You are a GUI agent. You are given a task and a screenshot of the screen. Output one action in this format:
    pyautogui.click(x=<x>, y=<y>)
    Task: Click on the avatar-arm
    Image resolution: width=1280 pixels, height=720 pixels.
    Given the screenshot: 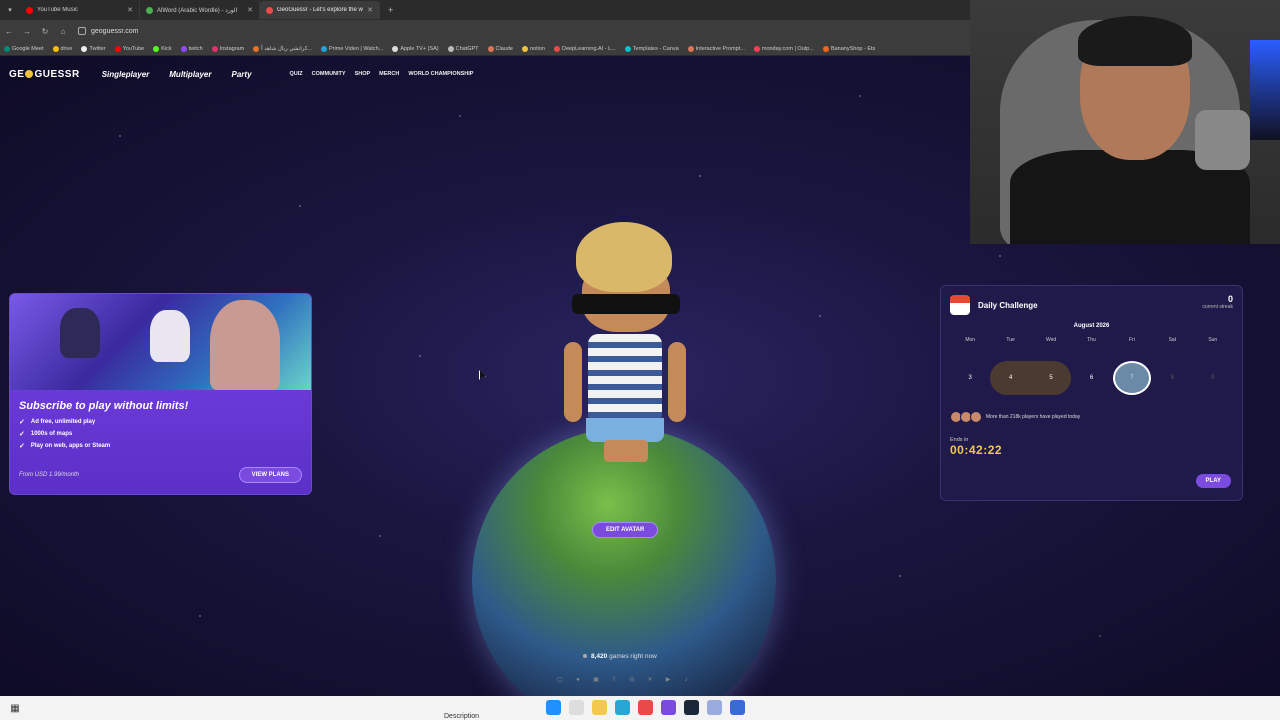 What is the action you would take?
    pyautogui.click(x=573, y=382)
    